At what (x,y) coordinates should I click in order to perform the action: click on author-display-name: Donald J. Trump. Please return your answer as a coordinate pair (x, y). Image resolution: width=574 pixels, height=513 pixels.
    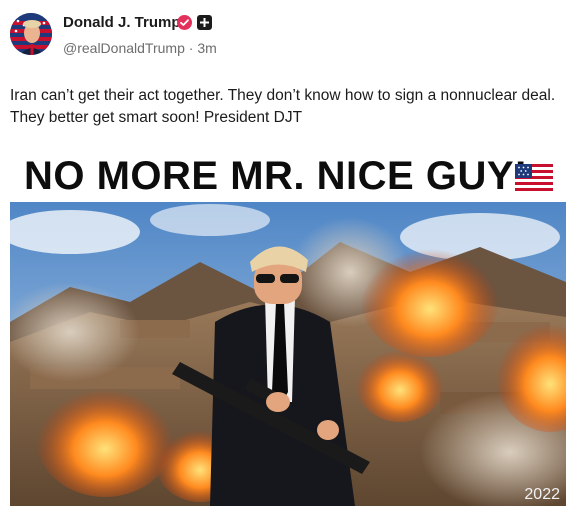
    Looking at the image, I should click on (122, 22).